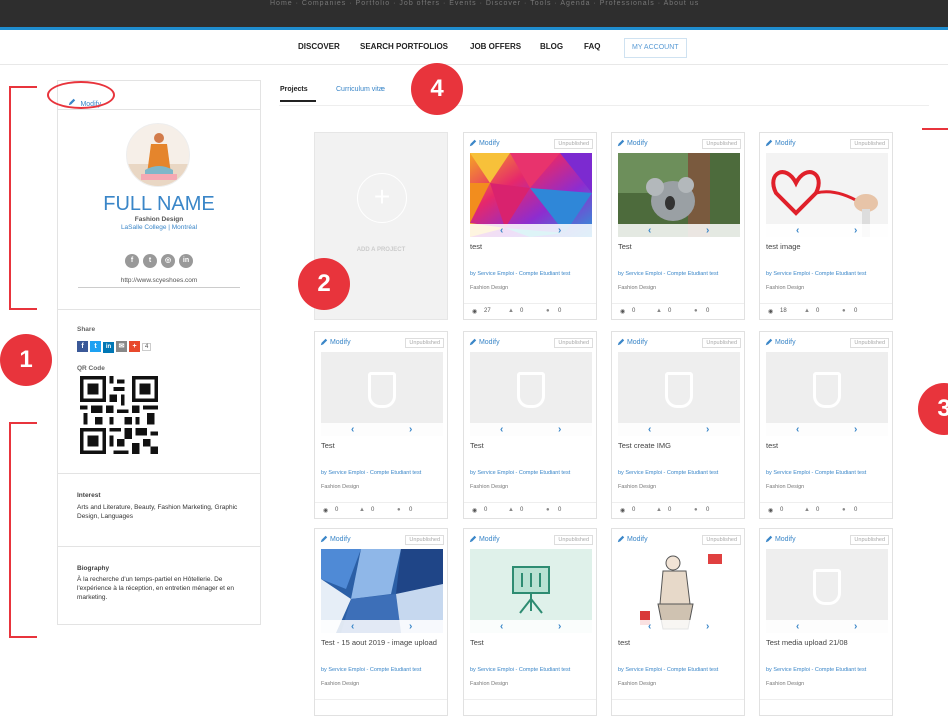  I want to click on nav-discover: DISCOVER, so click(319, 46).